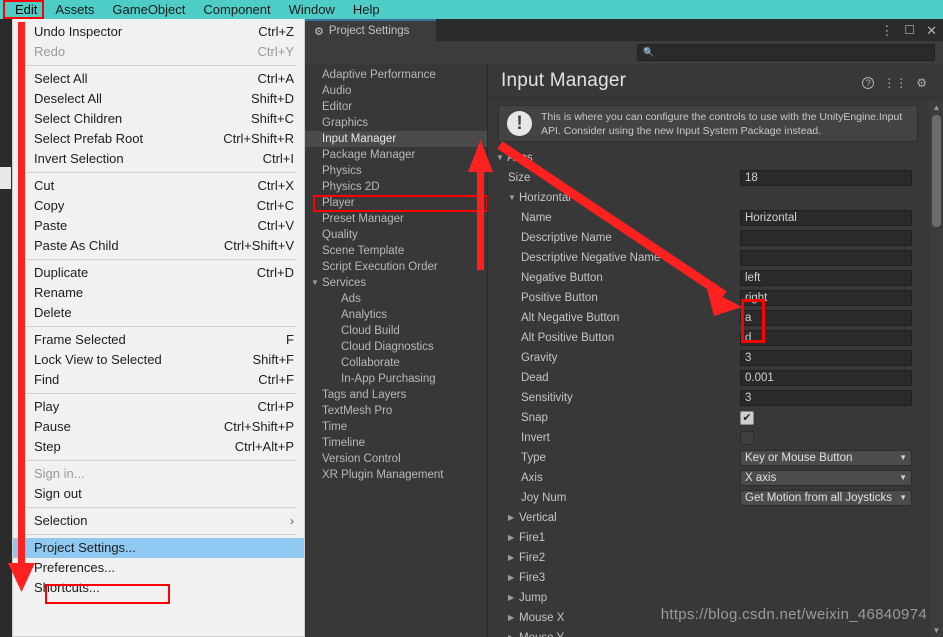  What do you see at coordinates (396, 443) in the screenshot?
I see `sidebar-item-timeline: Timeline` at bounding box center [396, 443].